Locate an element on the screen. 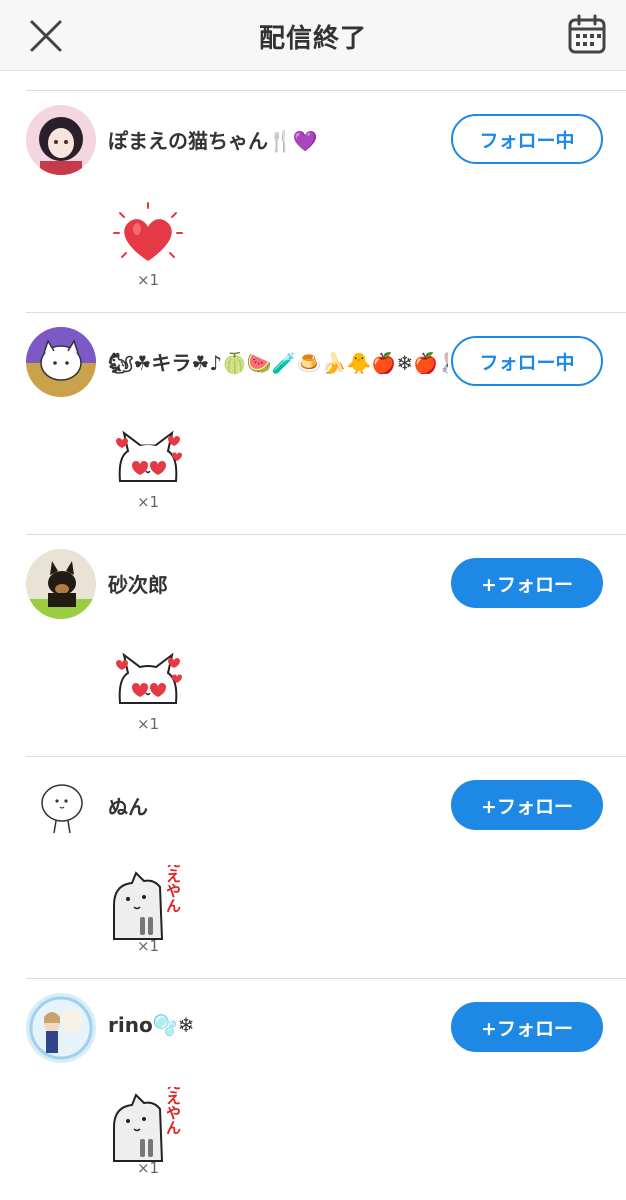 This screenshot has height=1200, width=626. page-title: 配信終了 is located at coordinates (312, 39).